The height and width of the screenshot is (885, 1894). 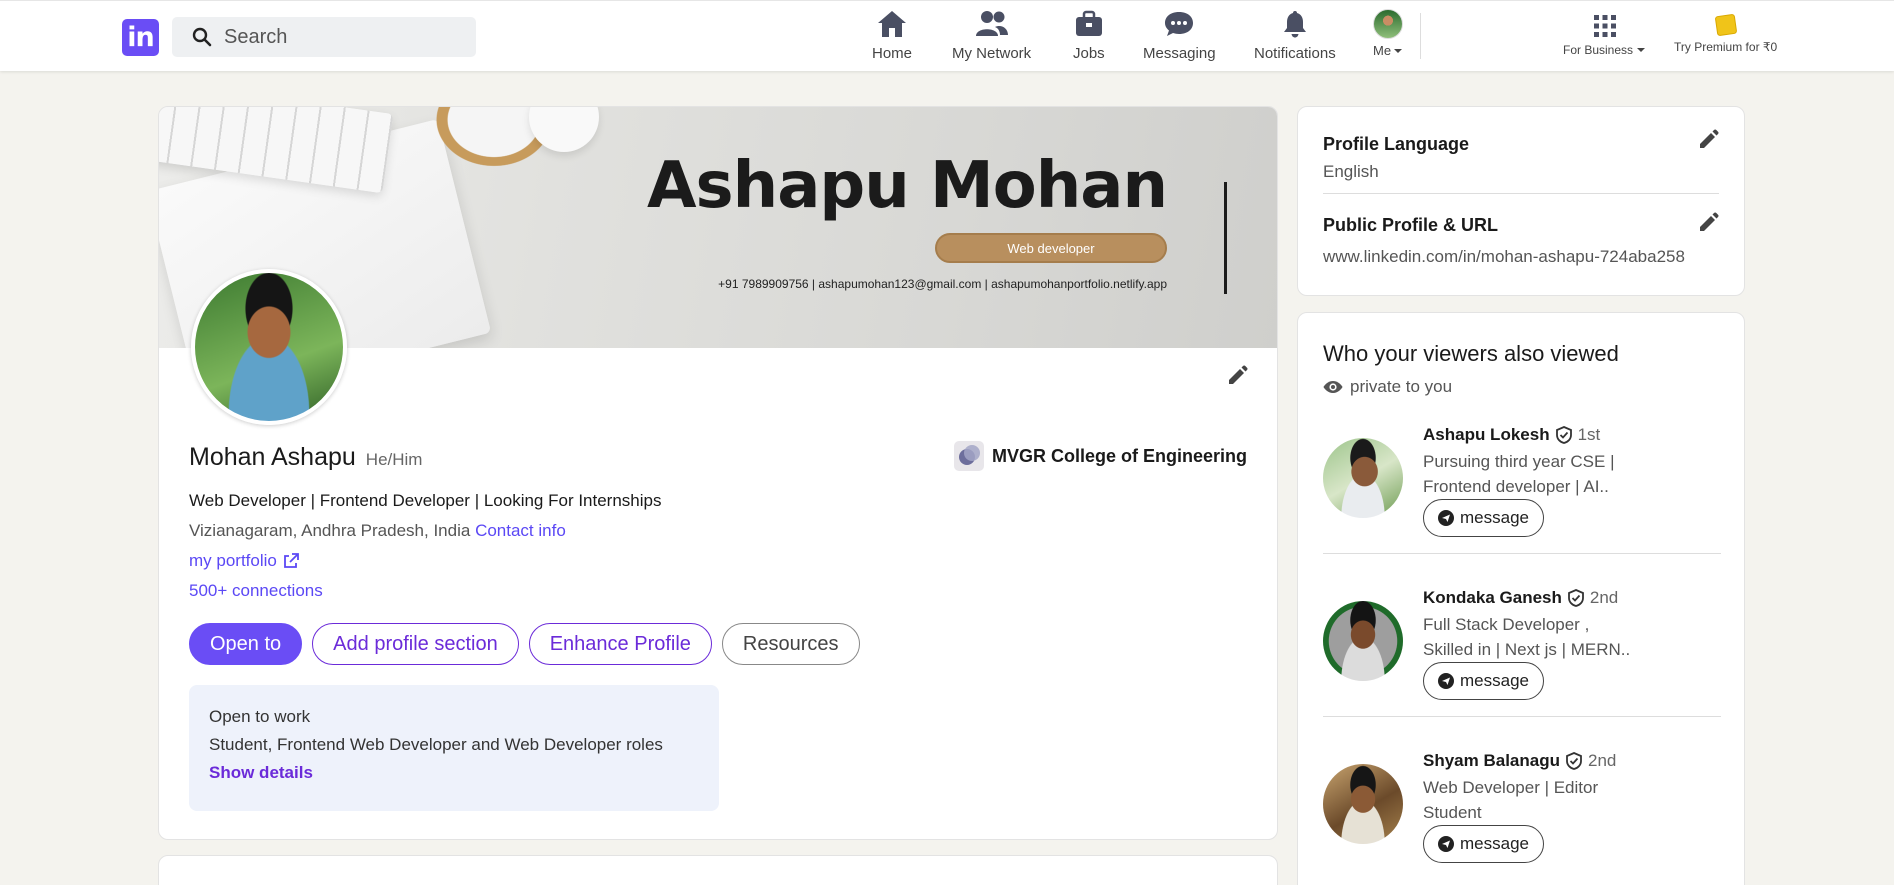 What do you see at coordinates (1527, 649) in the screenshot?
I see `viewer-headline-line: Skilled in | Next js | MERN..` at bounding box center [1527, 649].